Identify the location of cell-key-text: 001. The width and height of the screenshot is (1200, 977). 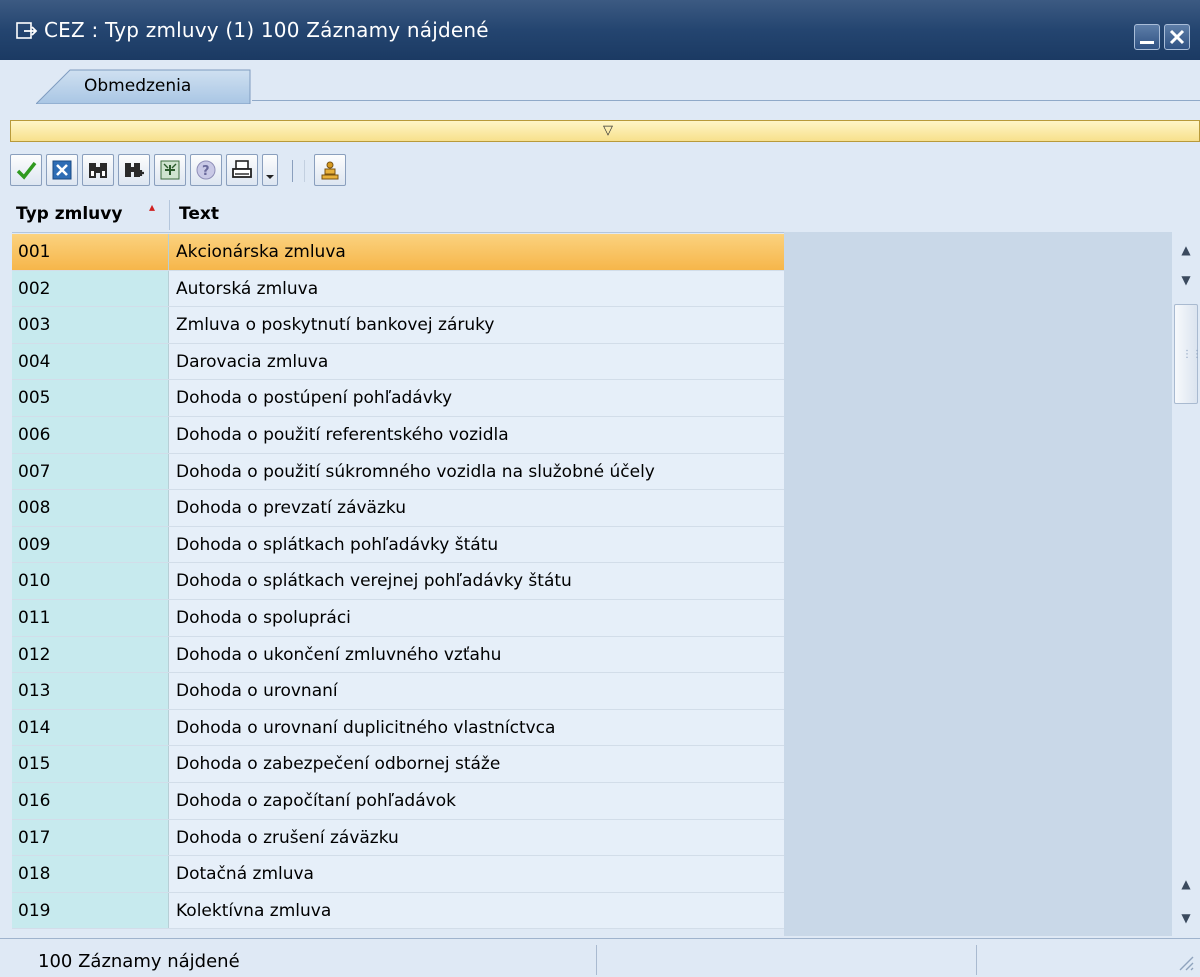
(34, 252).